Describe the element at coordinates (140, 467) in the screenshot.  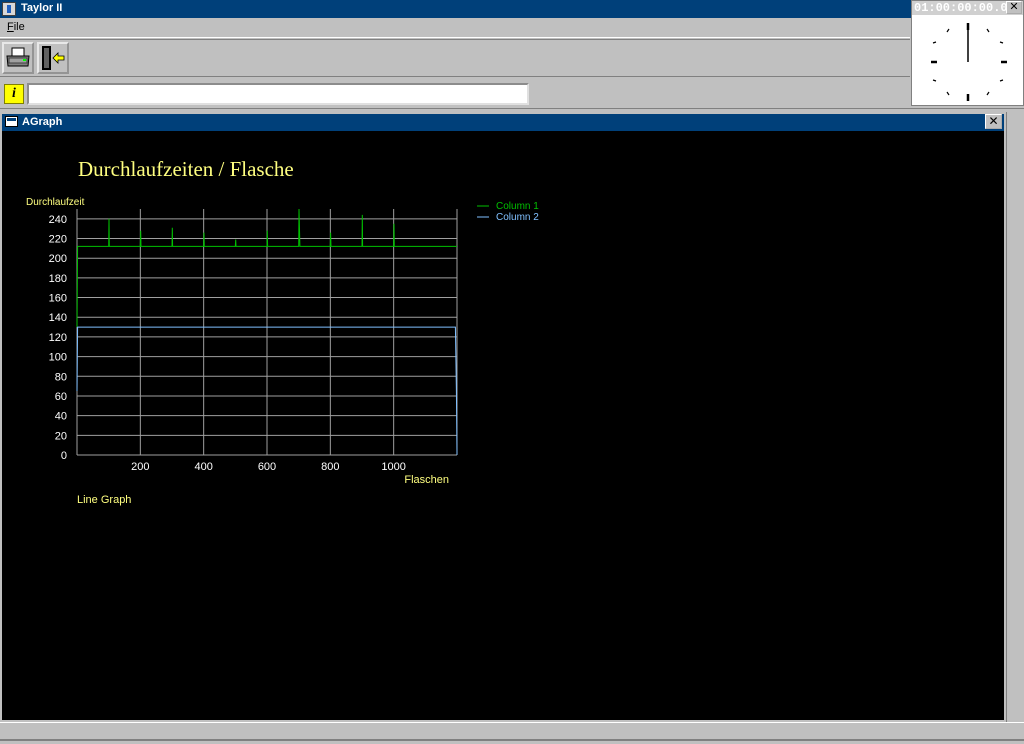
I see `x-tick-label: 200` at that location.